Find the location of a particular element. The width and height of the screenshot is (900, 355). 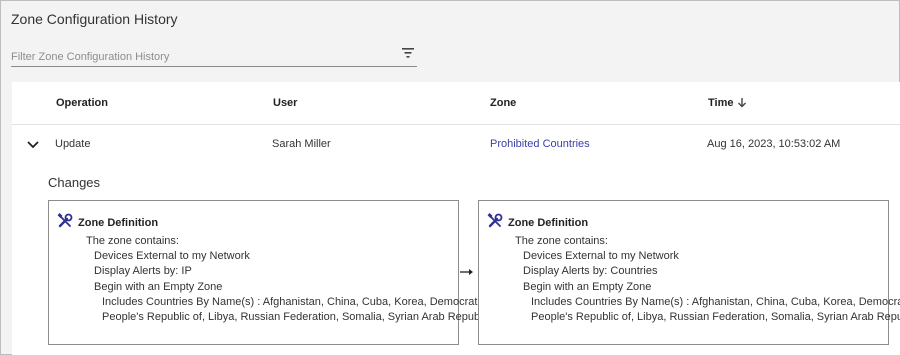

cell-user: Sarah Miller is located at coordinates (301, 144).